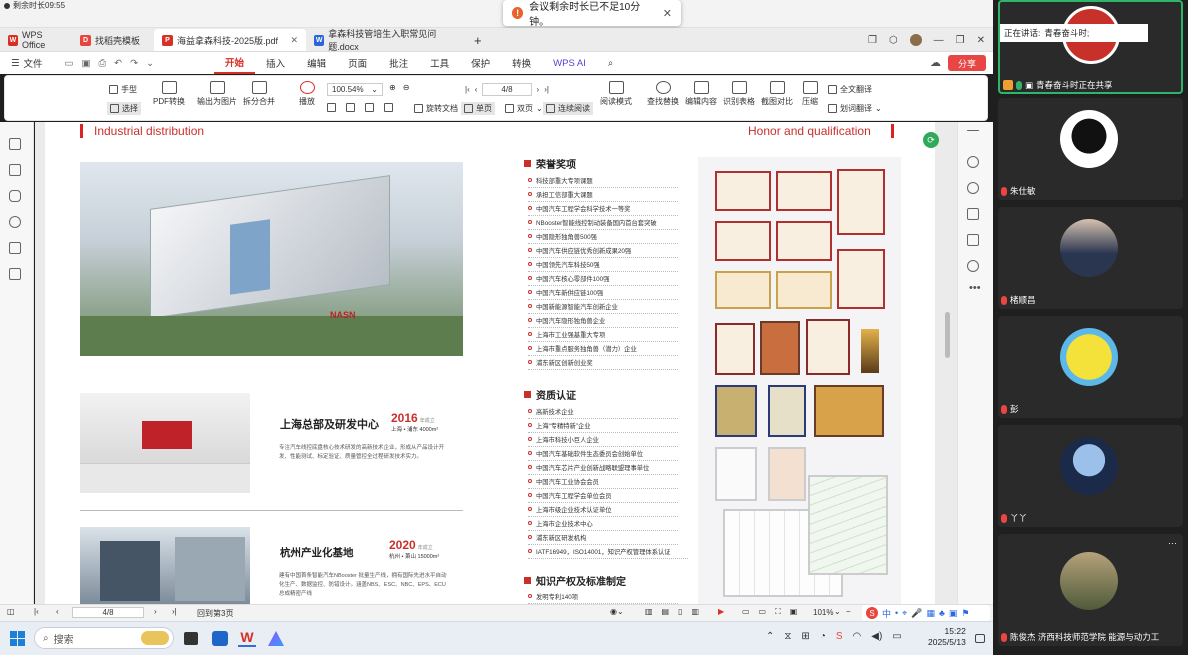 Image resolution: width=1188 pixels, height=655 pixels. I want to click on box-icon: ⬡, so click(893, 40).